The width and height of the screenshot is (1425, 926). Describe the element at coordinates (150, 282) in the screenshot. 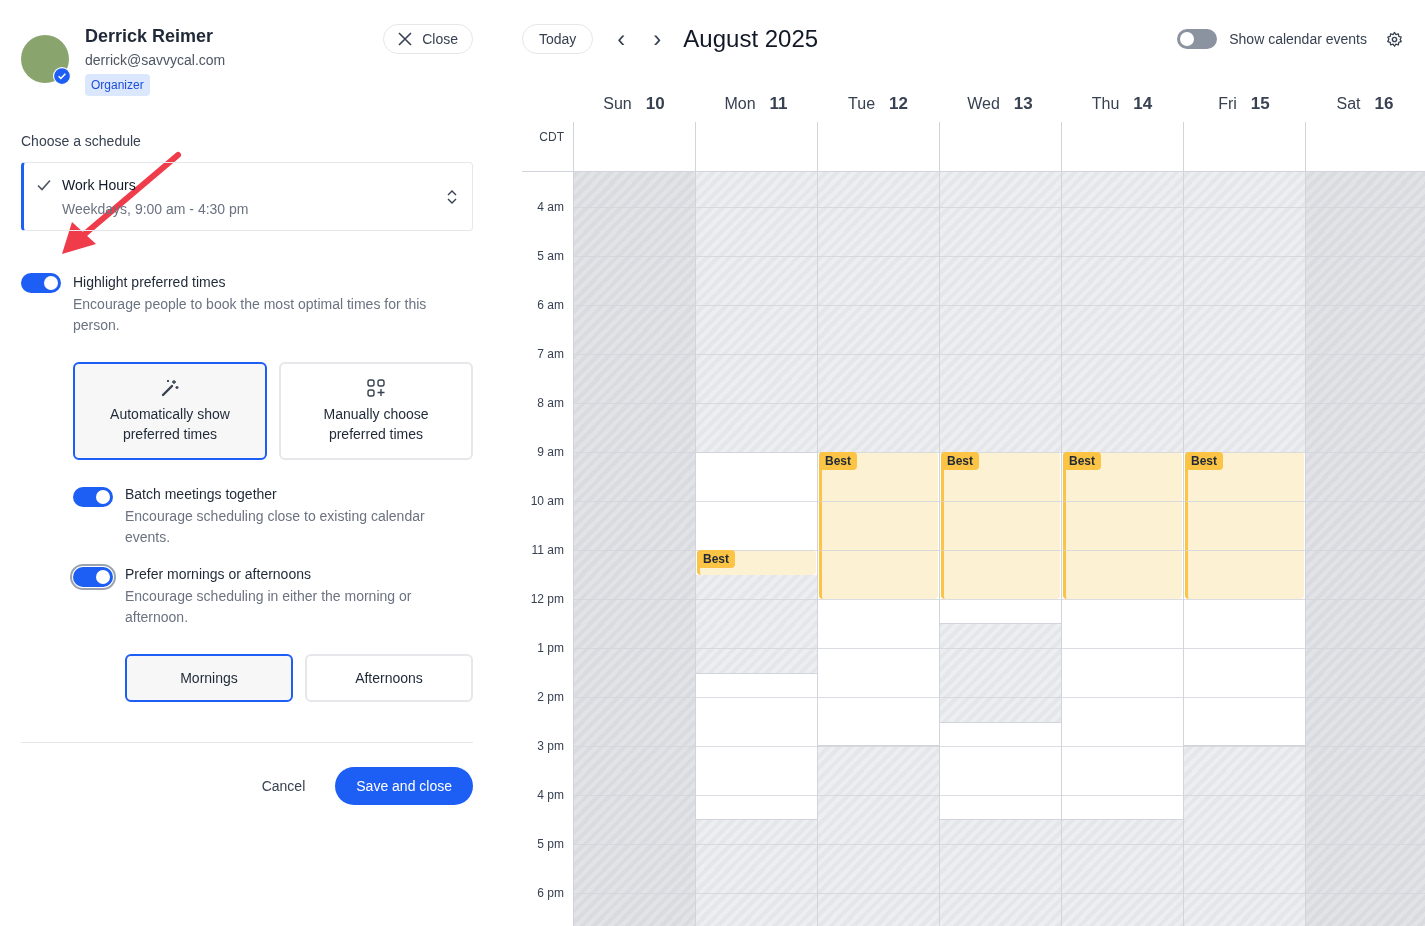

I see `toggle-label: Highlight preferred times` at that location.